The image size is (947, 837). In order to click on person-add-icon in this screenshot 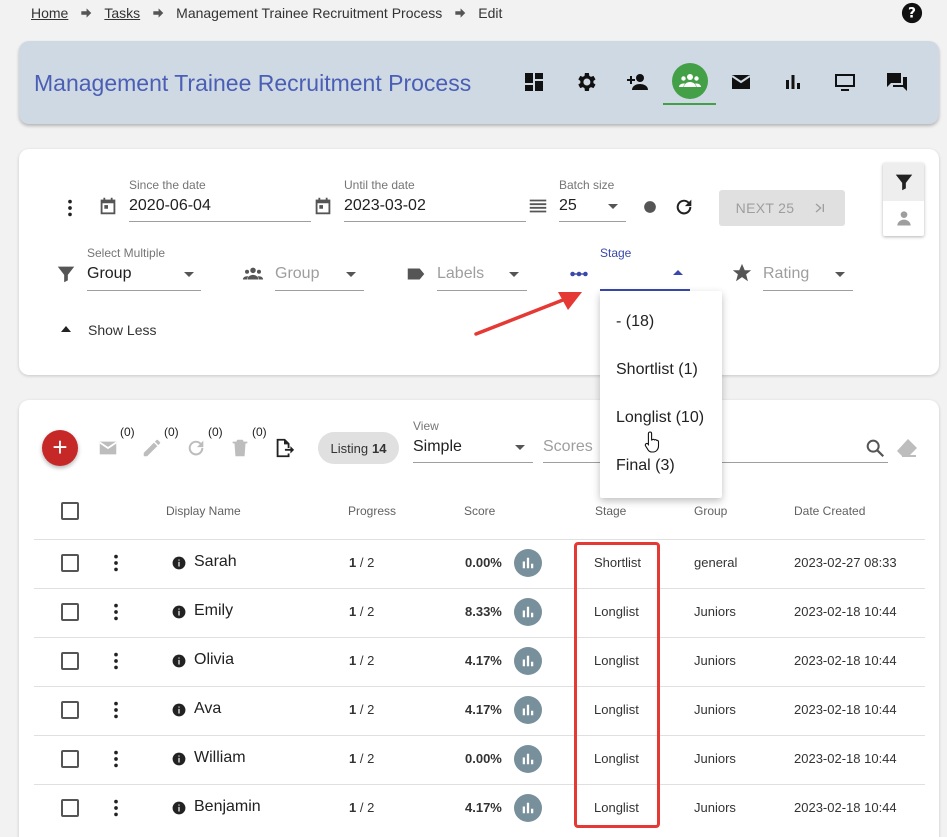, I will do `click(637, 82)`.